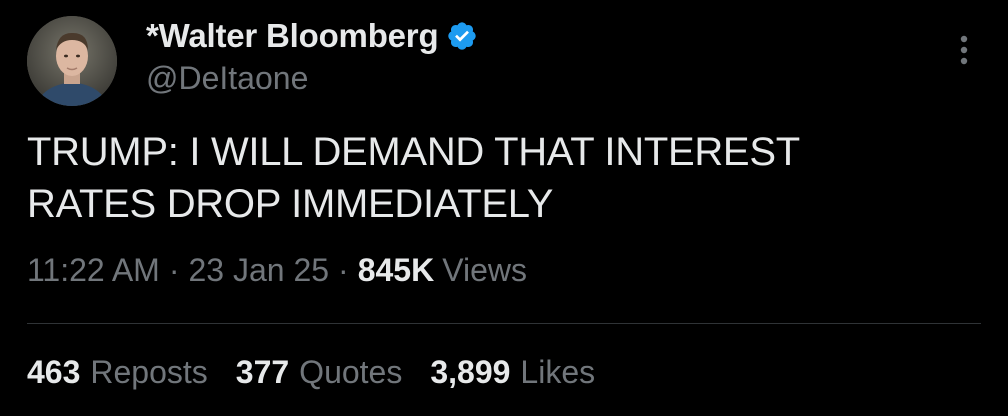  I want to click on avatar-image, so click(72, 61).